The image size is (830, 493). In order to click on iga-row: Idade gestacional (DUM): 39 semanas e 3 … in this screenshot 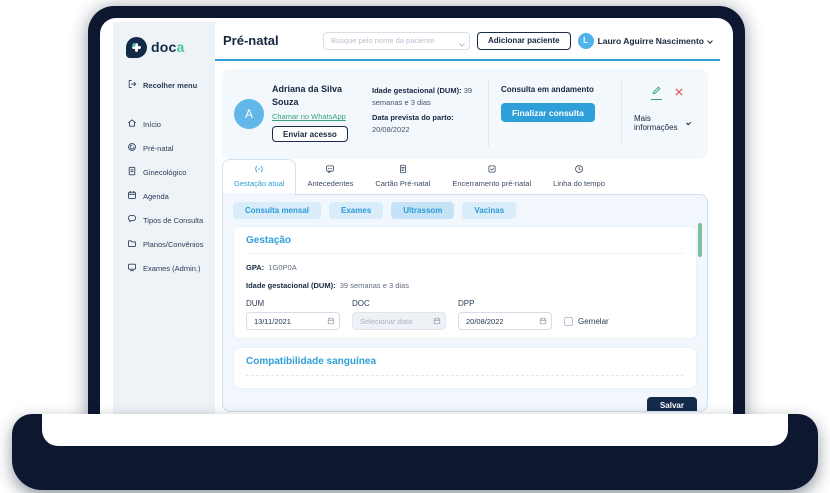, I will do `click(465, 285)`.